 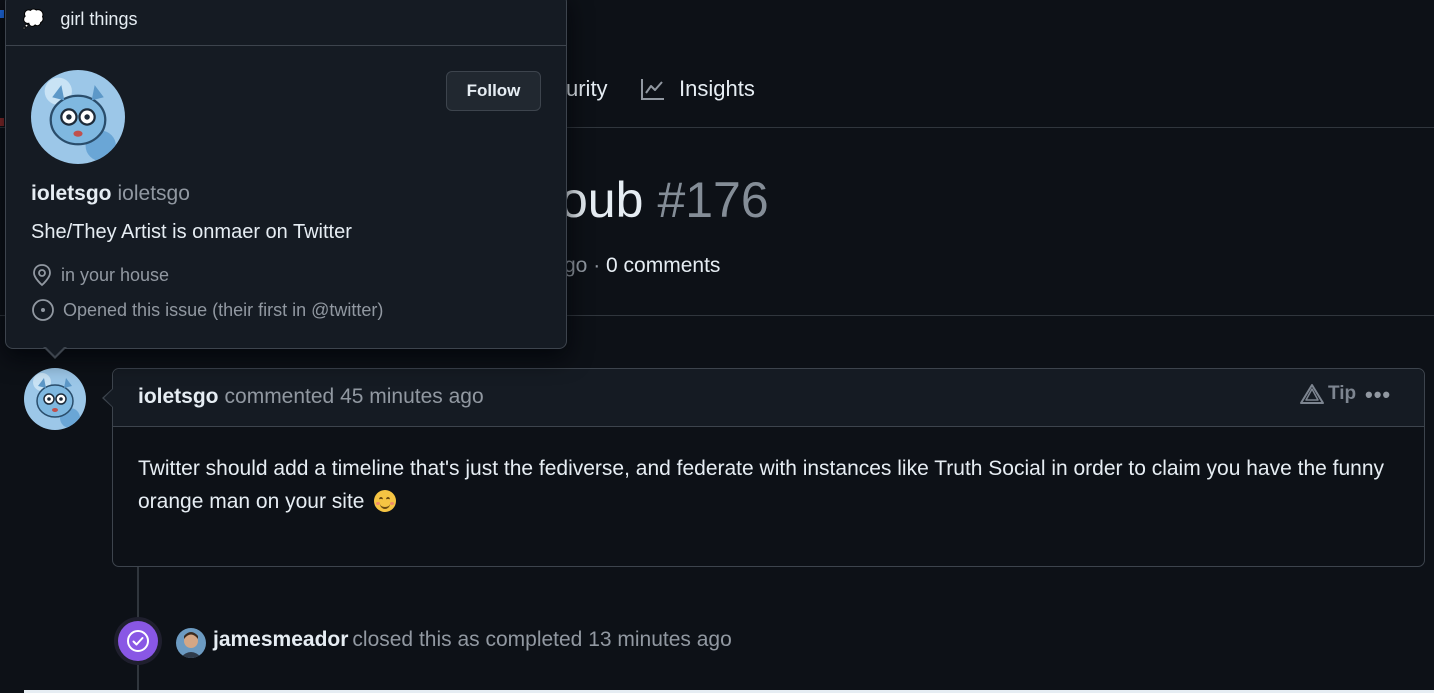 I want to click on avatar, so click(x=55, y=399).